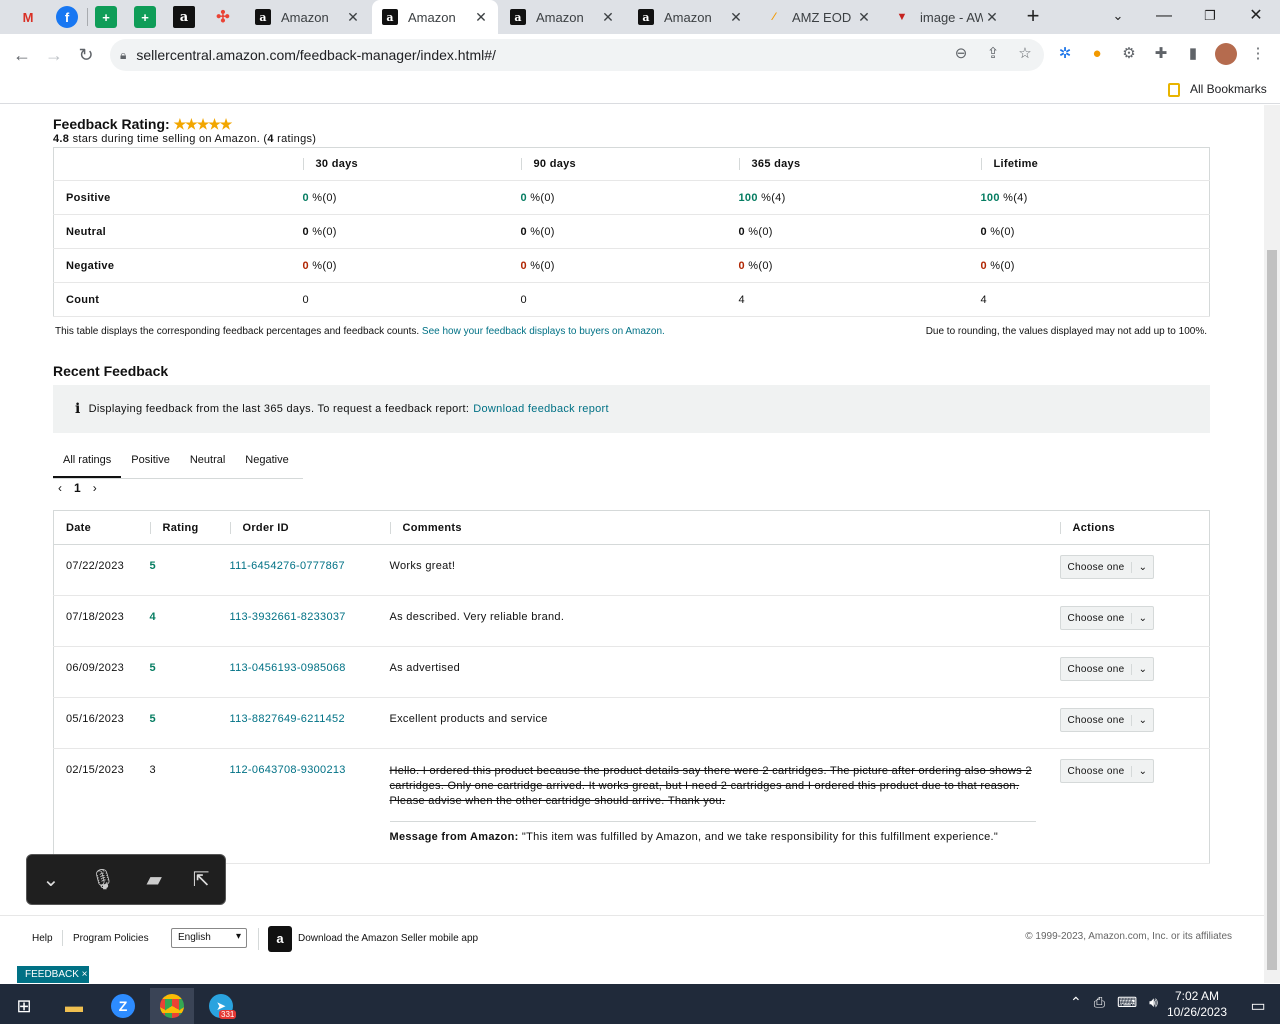 The image size is (1280, 1024). I want to click on system-tray: ⌃ ⎙ ⌨ 🔊︎, so click(1114, 1002).